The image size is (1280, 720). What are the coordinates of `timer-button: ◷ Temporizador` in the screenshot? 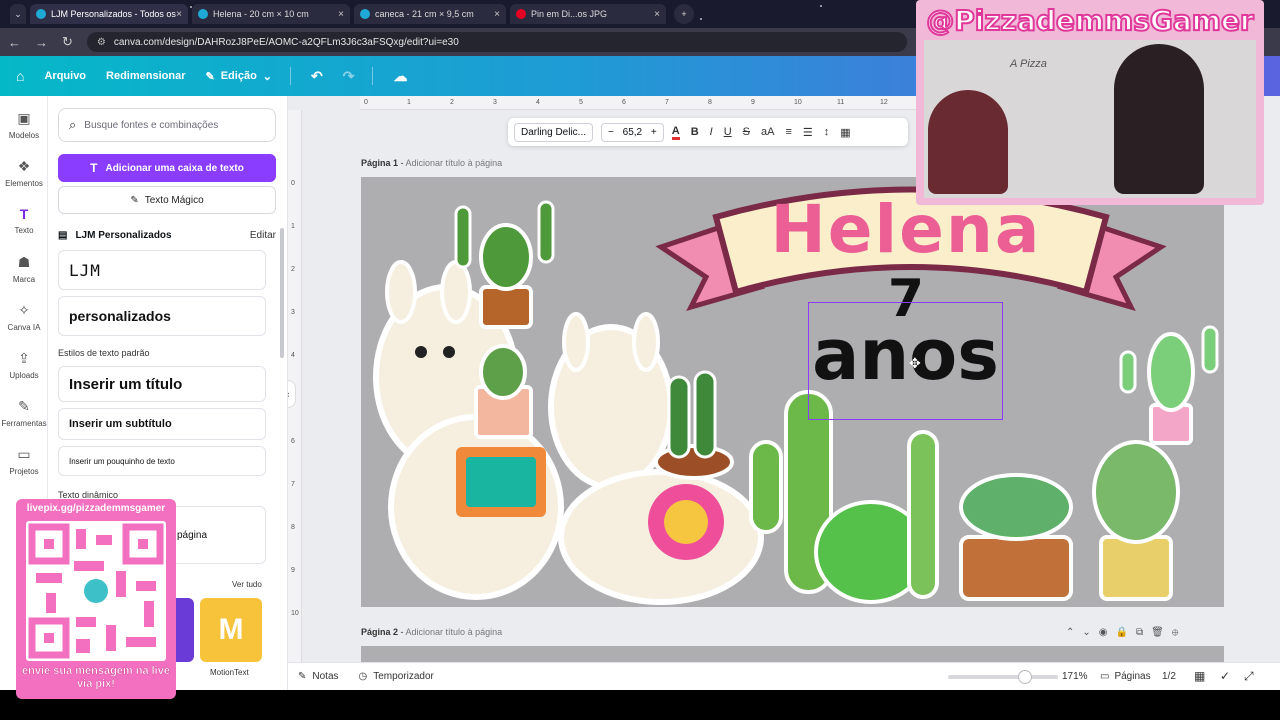 It's located at (396, 676).